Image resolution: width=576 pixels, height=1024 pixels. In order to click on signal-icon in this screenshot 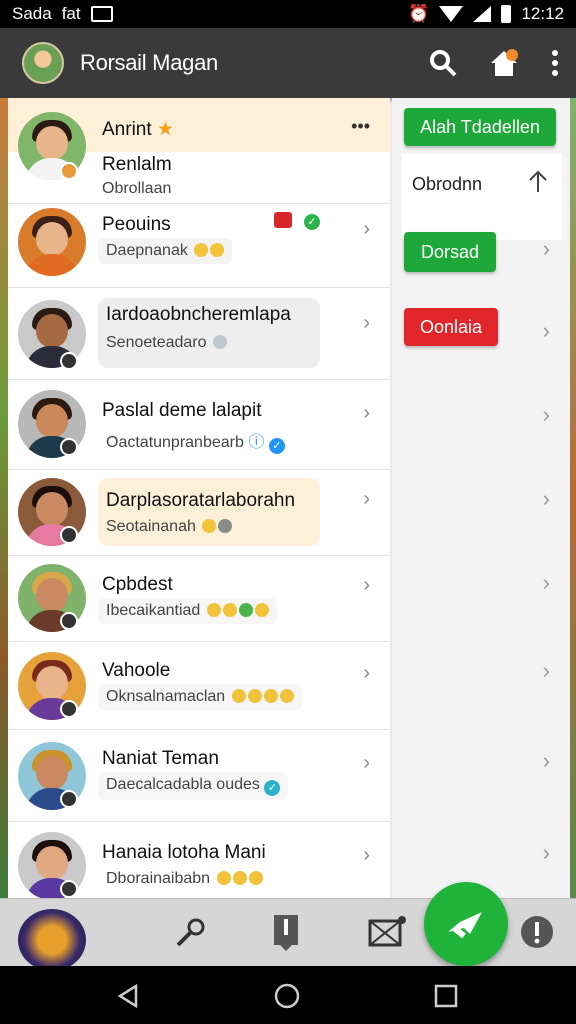, I will do `click(482, 14)`.